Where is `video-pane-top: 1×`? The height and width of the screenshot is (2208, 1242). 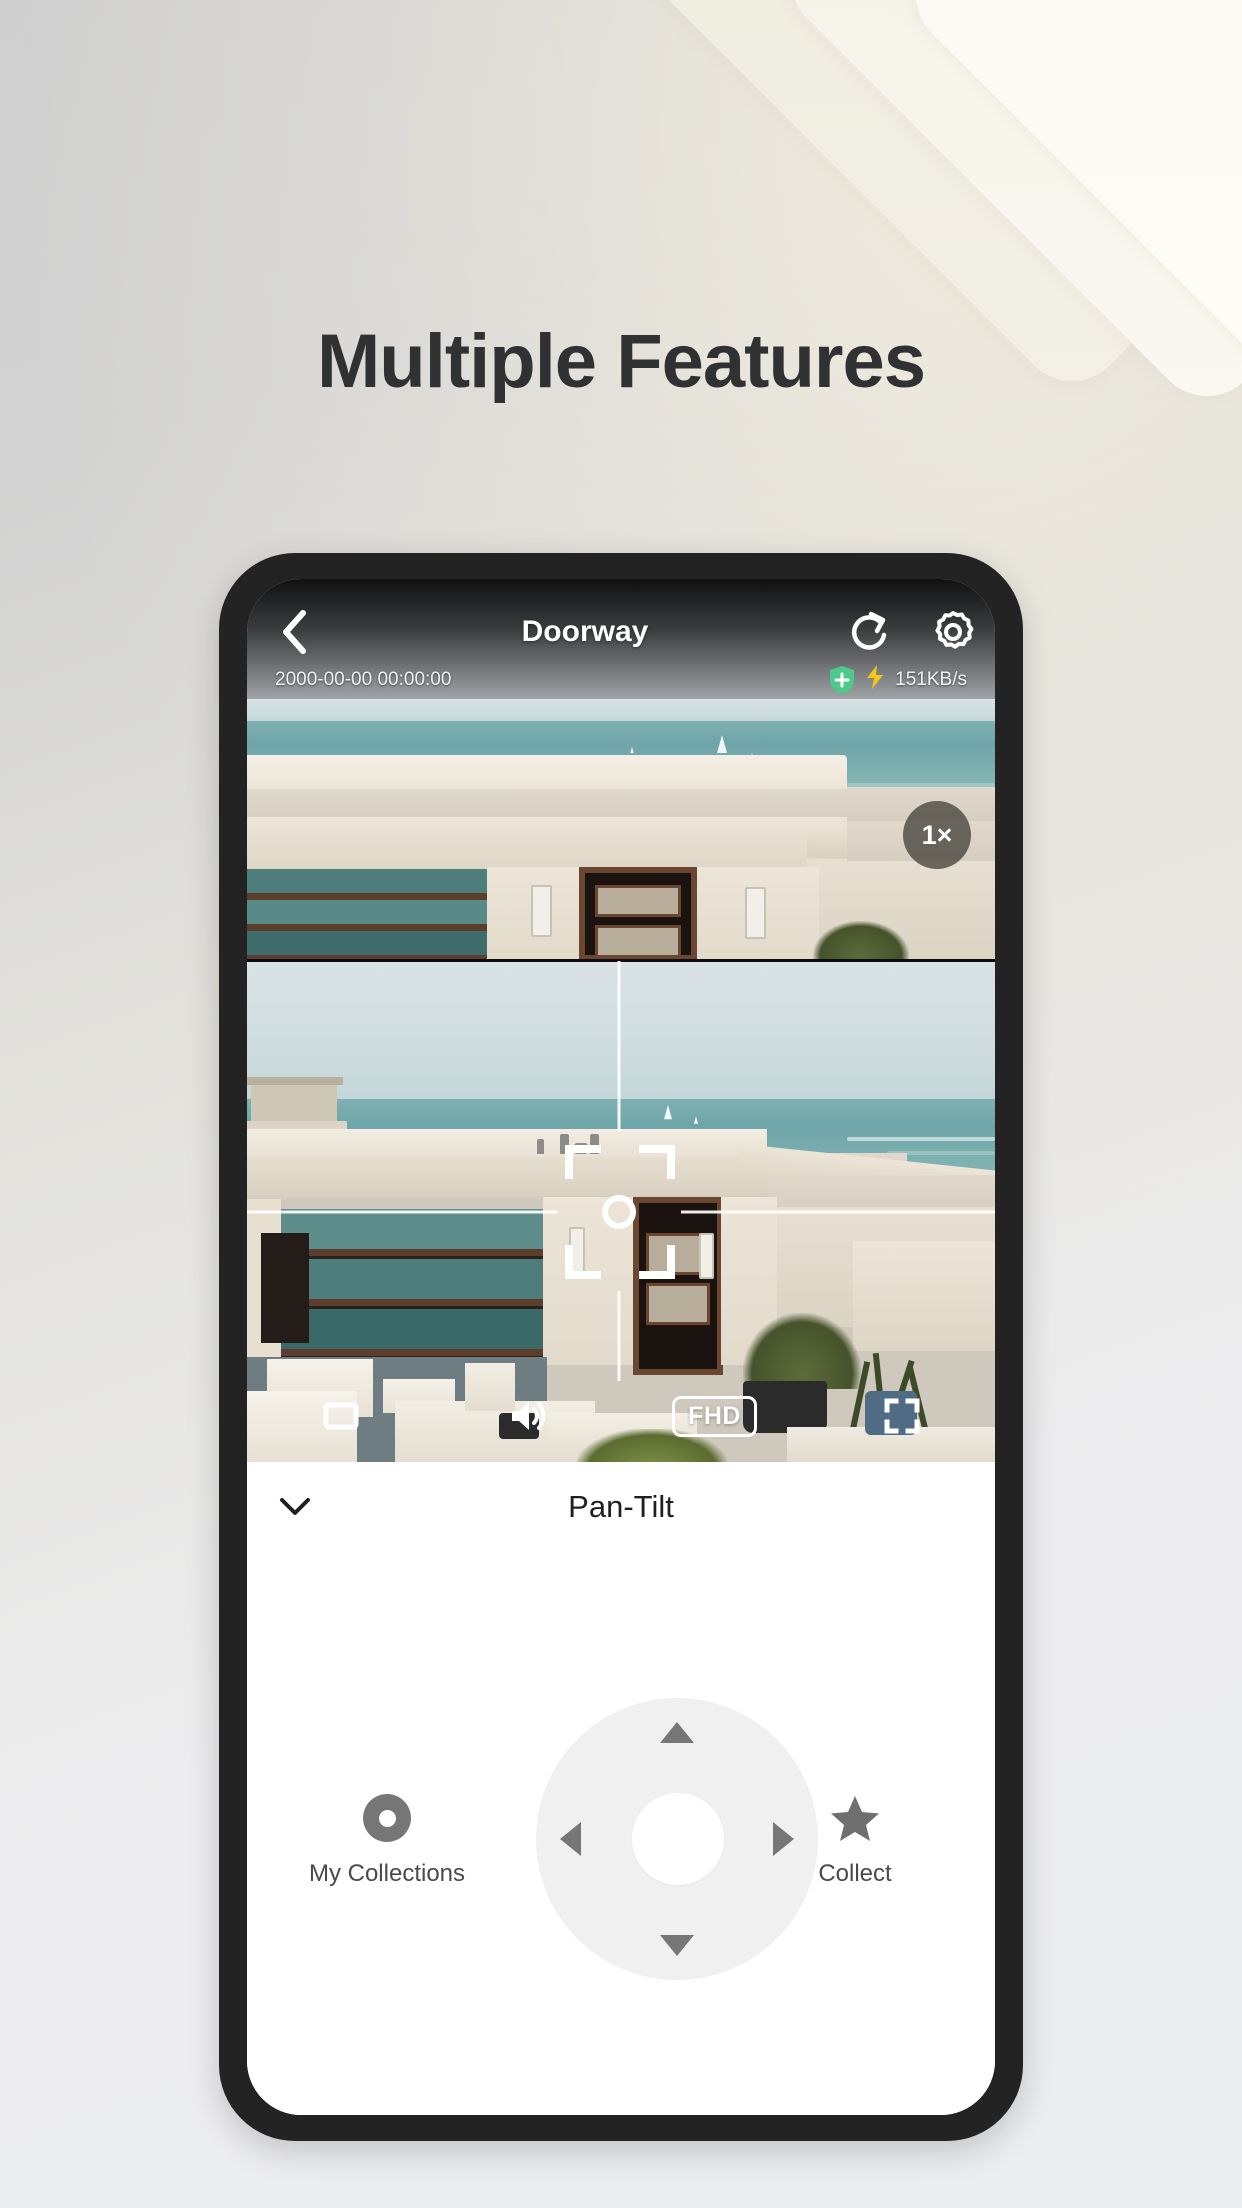 video-pane-top: 1× is located at coordinates (621, 830).